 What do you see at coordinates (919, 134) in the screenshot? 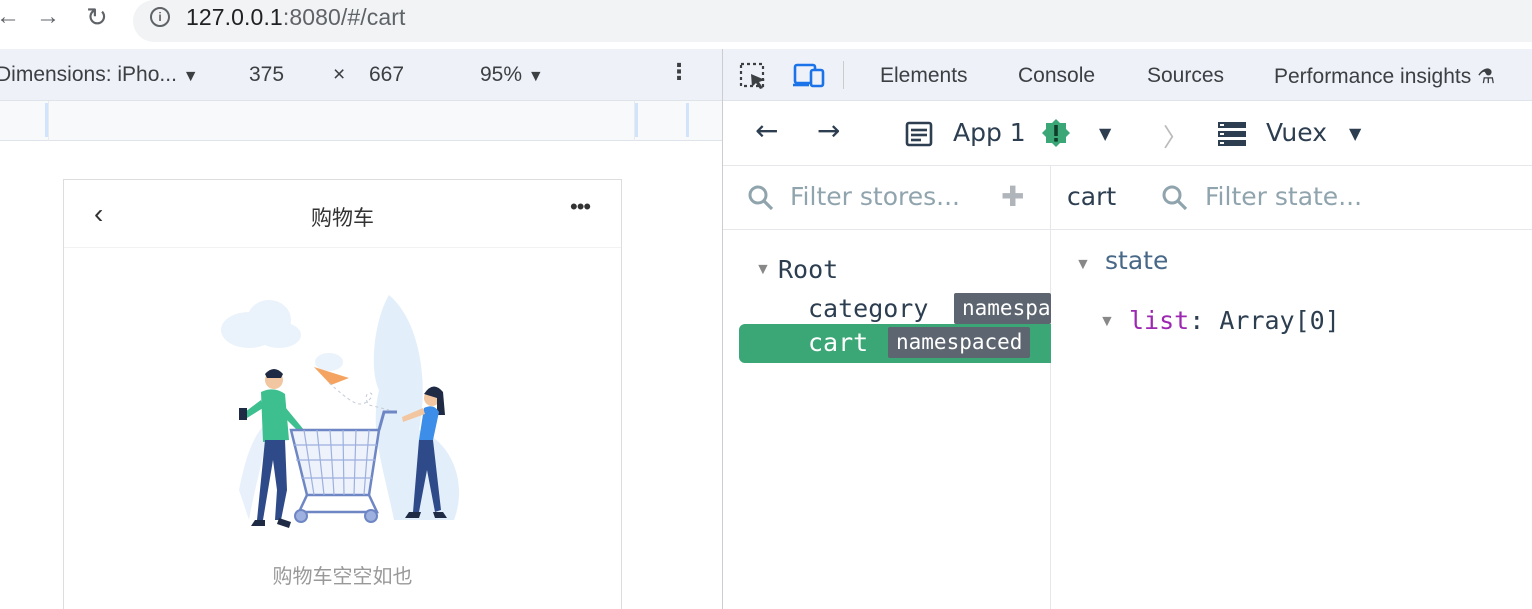
I see `app-window-icon` at bounding box center [919, 134].